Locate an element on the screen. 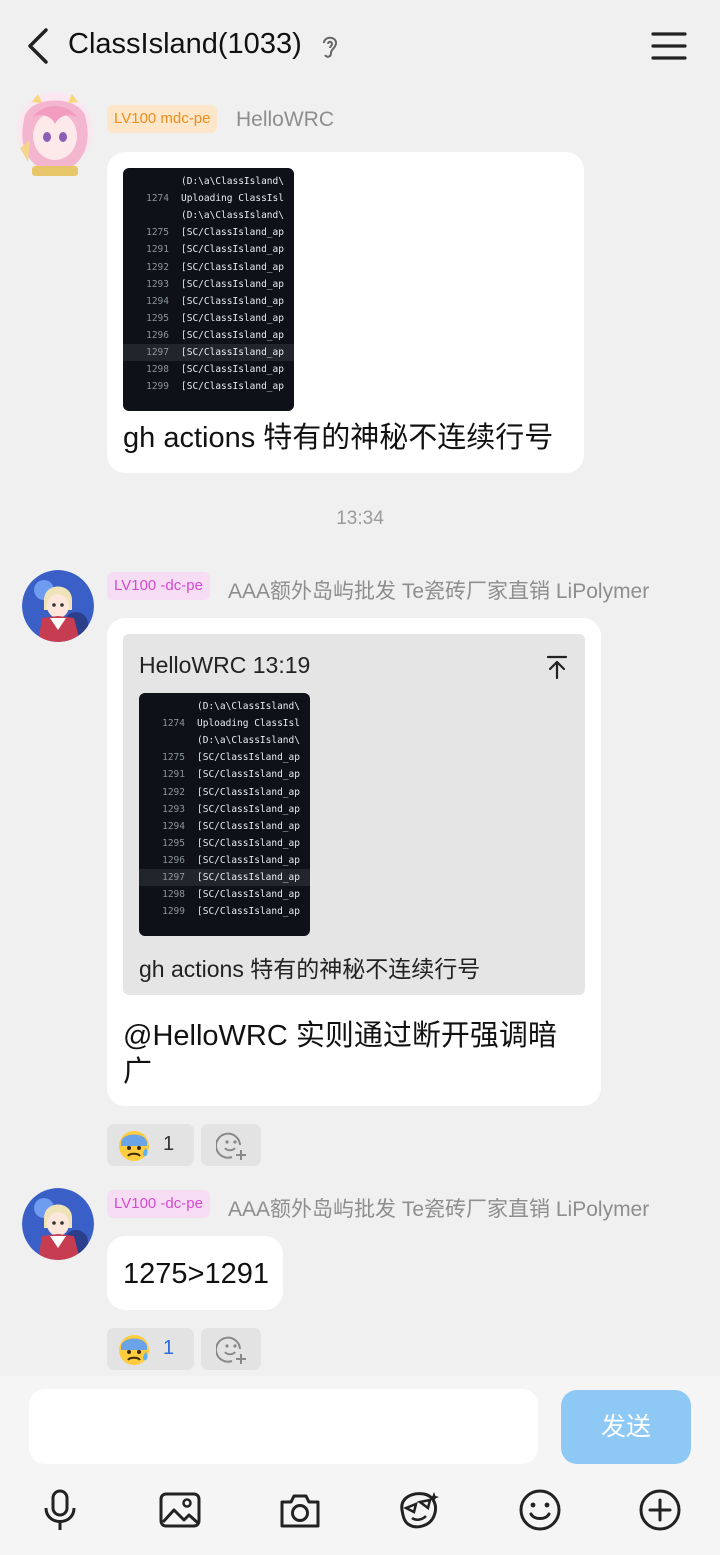 This screenshot has height=1555, width=720. code-line-number: 1293 is located at coordinates (157, 284).